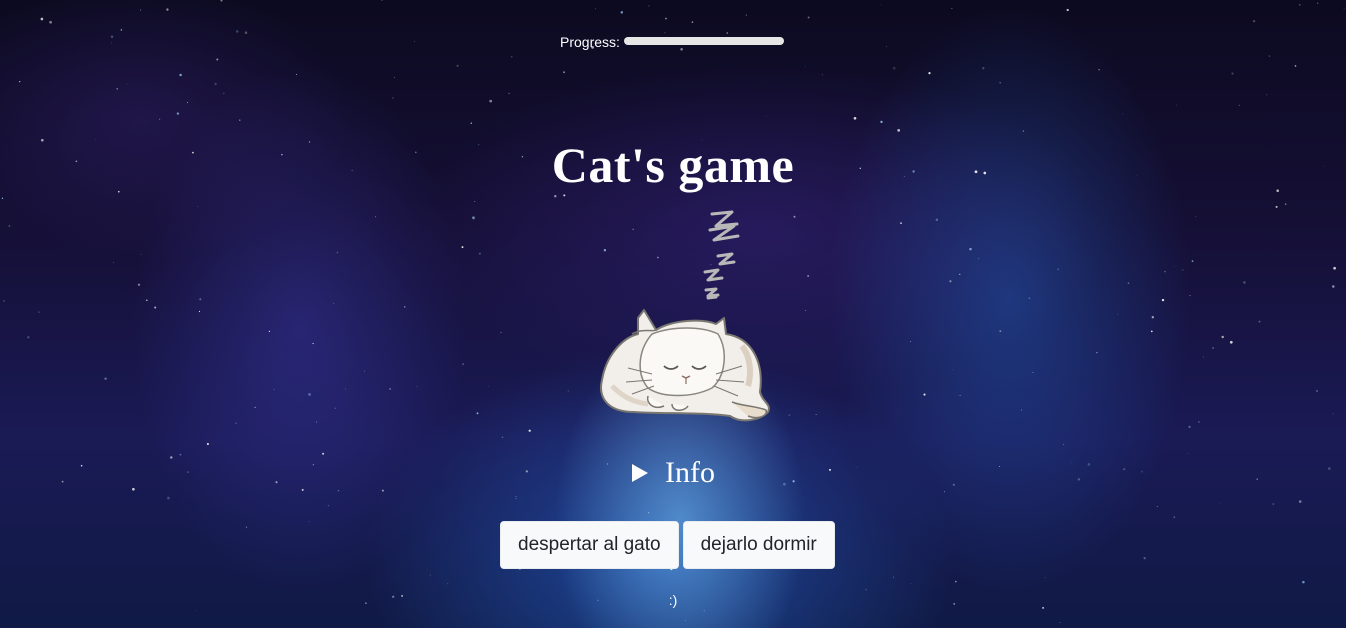  I want to click on info-disclosure: Info, so click(673, 473).